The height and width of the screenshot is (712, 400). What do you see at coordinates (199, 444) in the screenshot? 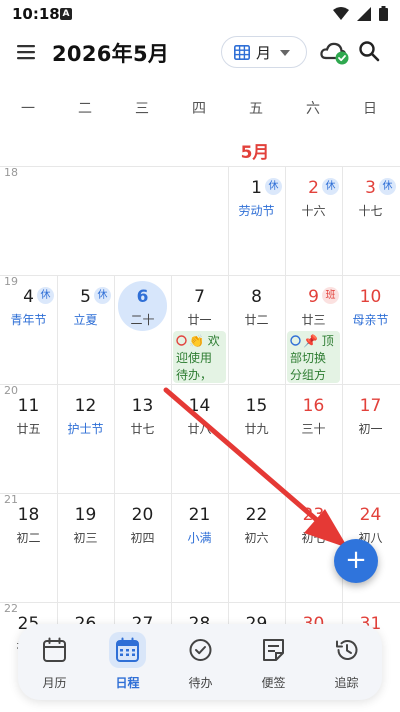
I see `day-cell: 14 廿八` at bounding box center [199, 444].